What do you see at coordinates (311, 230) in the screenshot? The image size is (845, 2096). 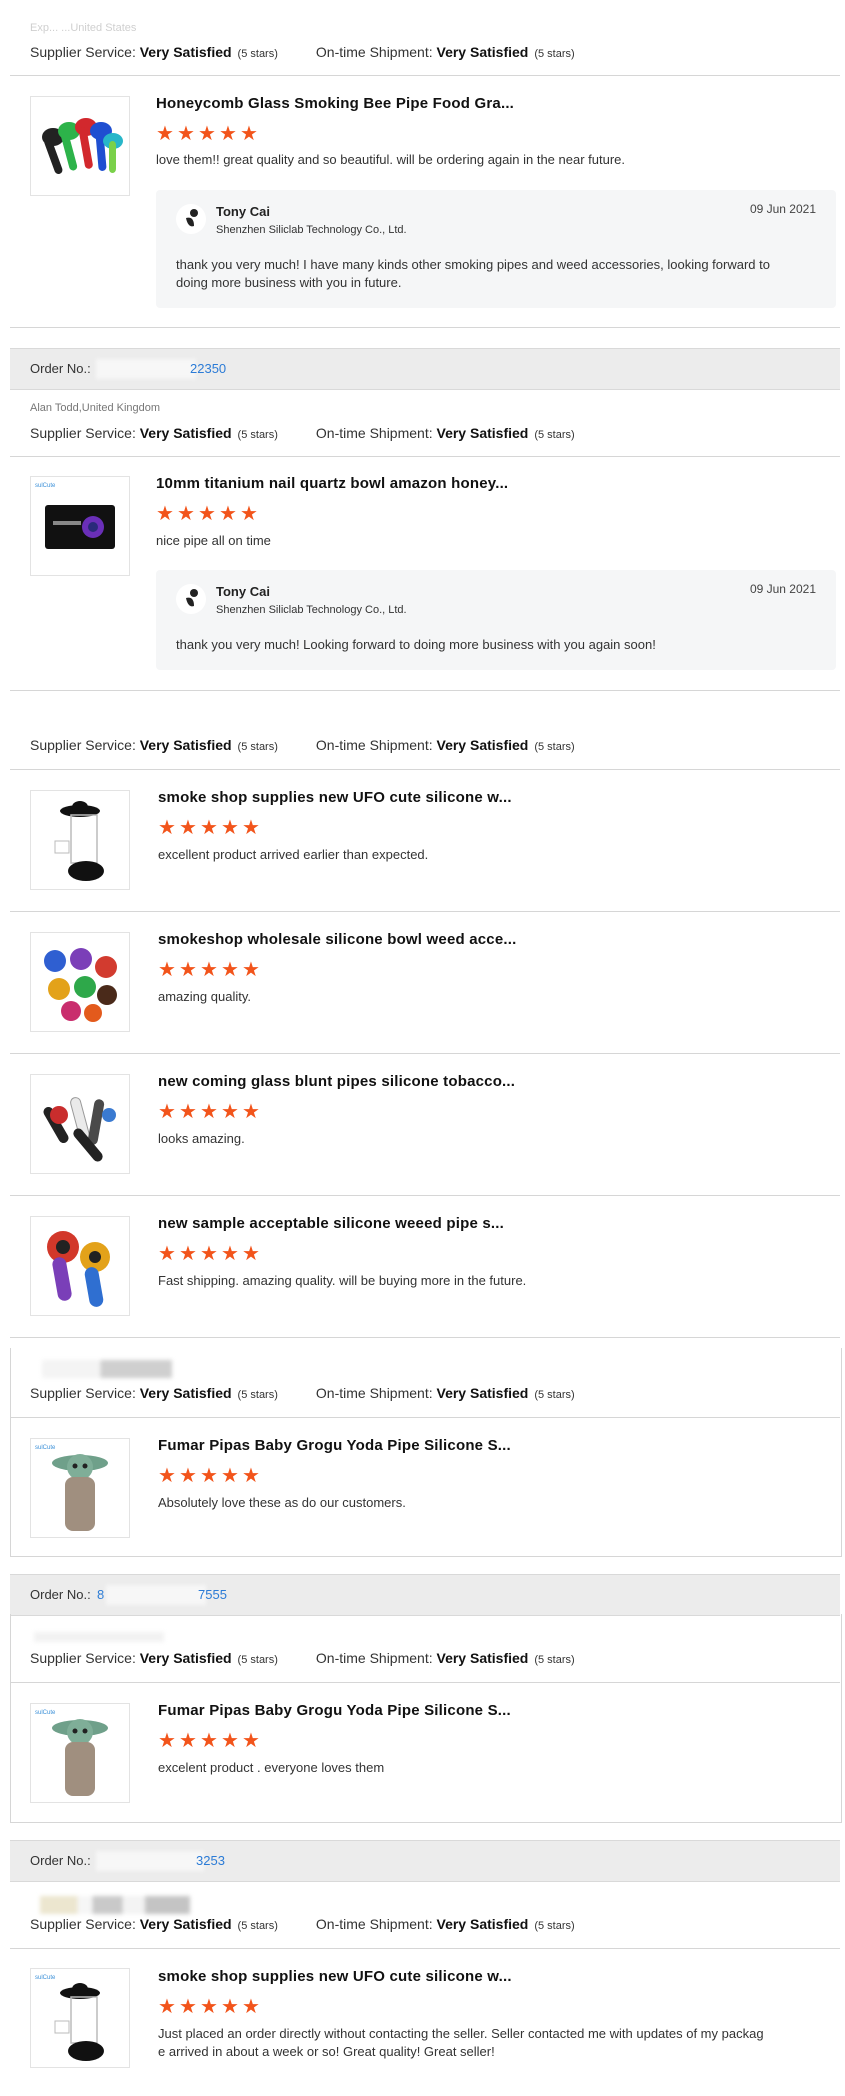 I see `seller-company: Shenzhen Siliclab Technology Co., Ltd.` at bounding box center [311, 230].